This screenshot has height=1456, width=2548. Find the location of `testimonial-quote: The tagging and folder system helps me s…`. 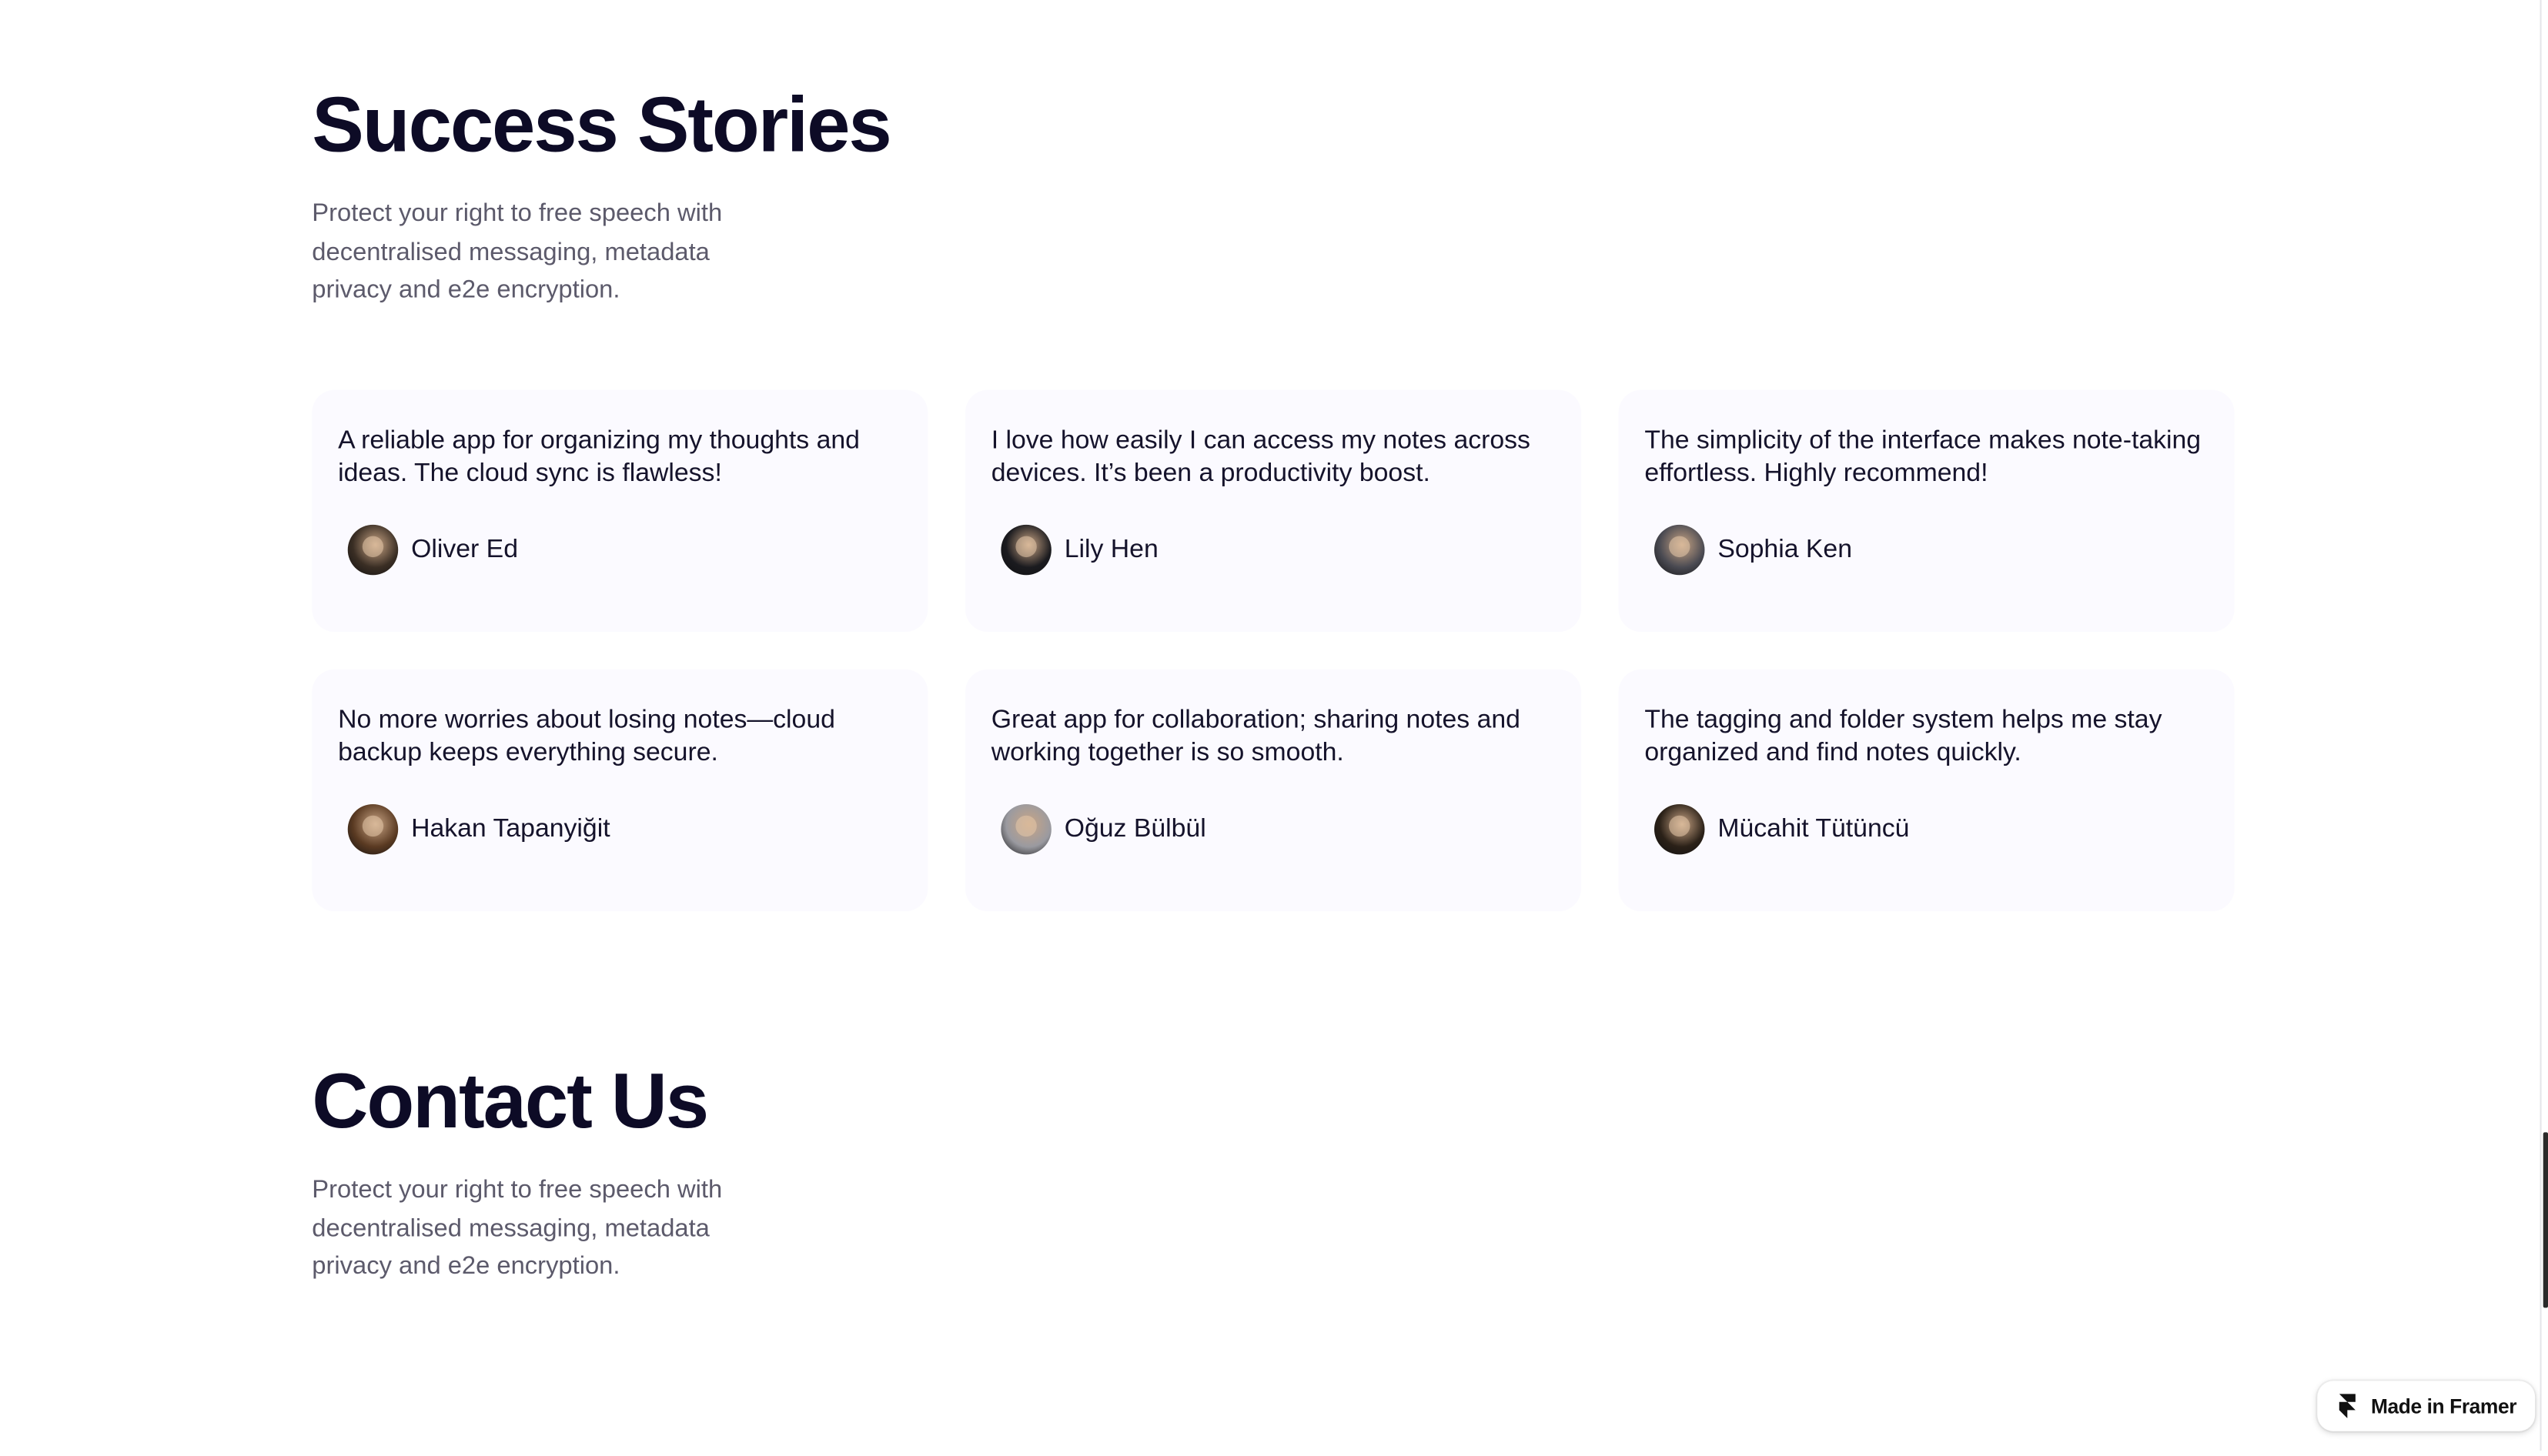

testimonial-quote: The tagging and folder system helps me s… is located at coordinates (1903, 737).